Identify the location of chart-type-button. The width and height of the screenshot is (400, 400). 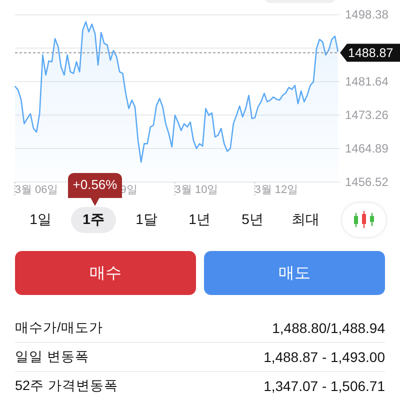
(364, 220).